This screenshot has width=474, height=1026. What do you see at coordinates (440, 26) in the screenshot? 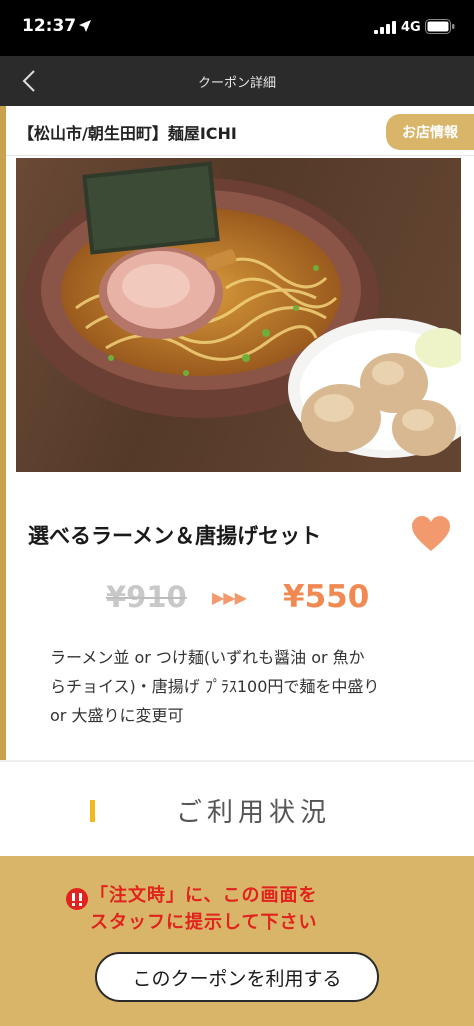
I see `battery-icon` at bounding box center [440, 26].